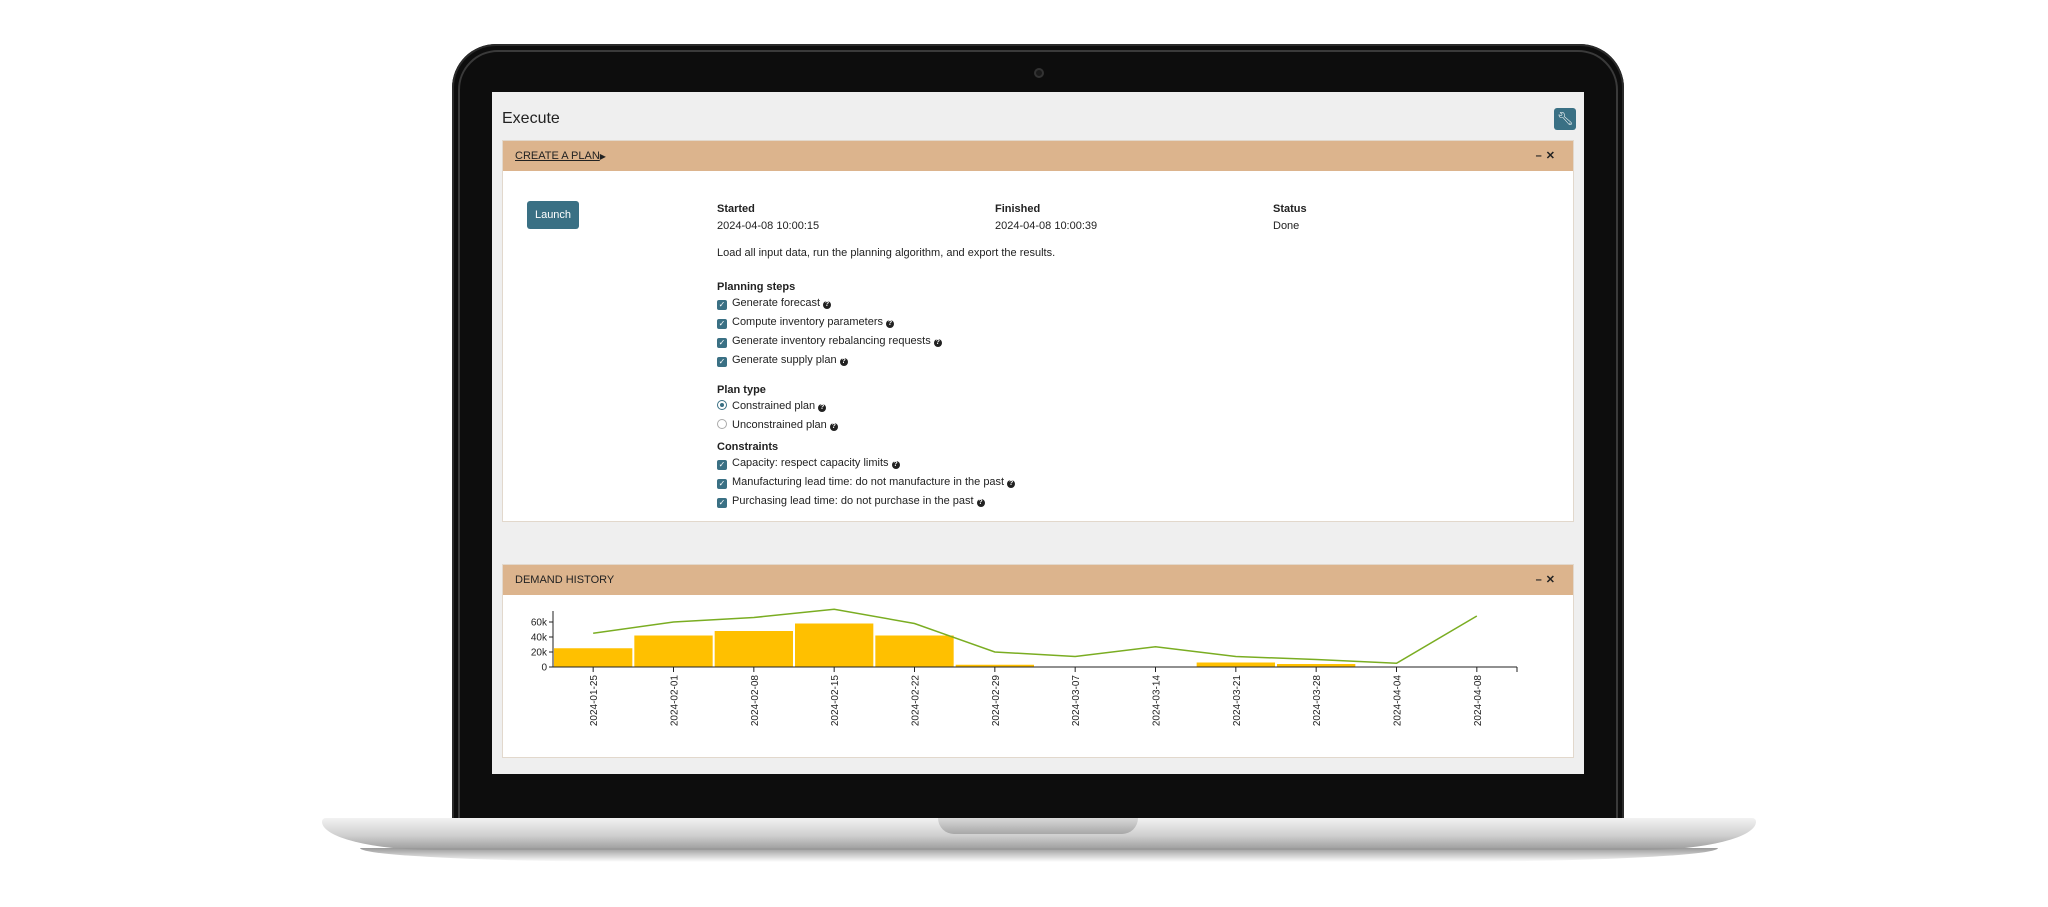  I want to click on step-compute-inventory: ✓ Compute inventory parameters?, so click(806, 322).